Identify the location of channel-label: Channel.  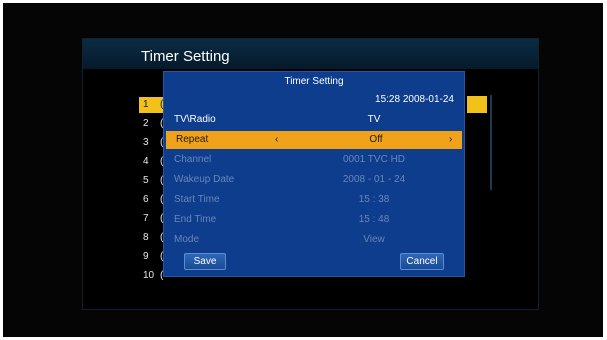
(193, 159).